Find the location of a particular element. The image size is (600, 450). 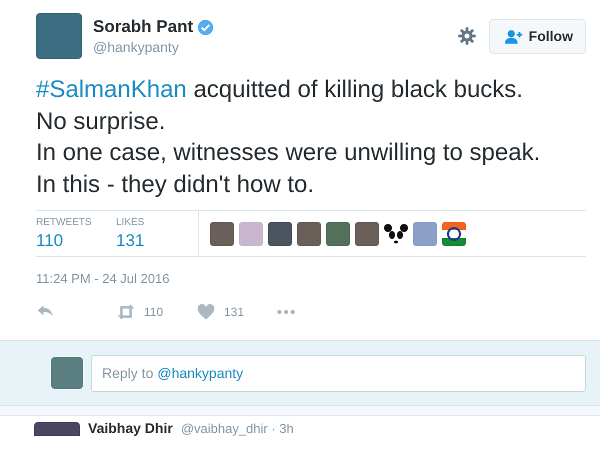

follow-button: Follow is located at coordinates (537, 36).